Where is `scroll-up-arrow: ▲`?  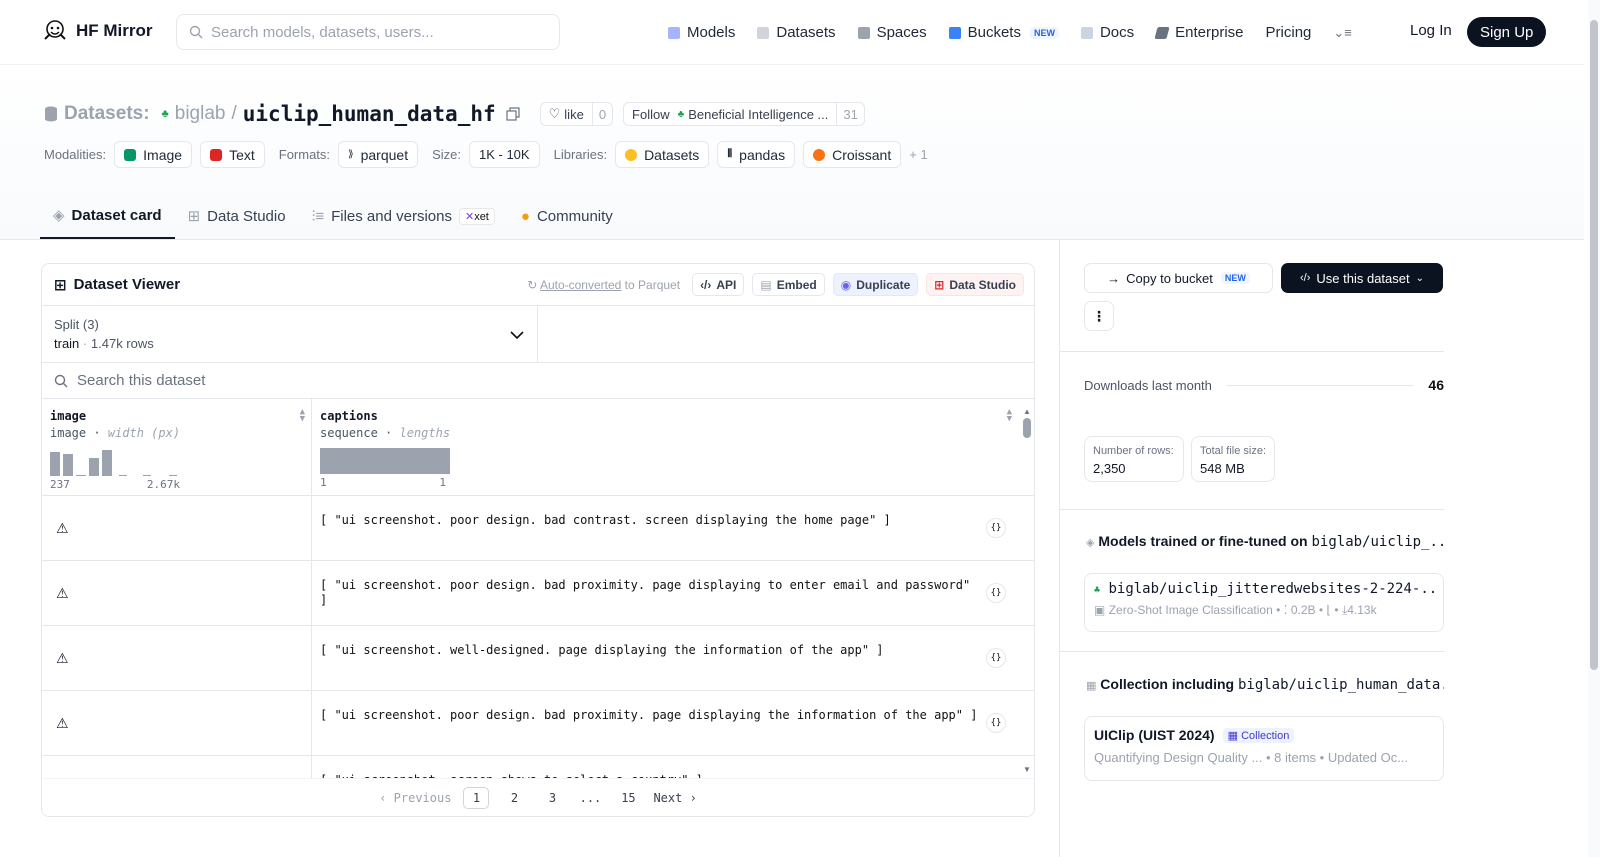 scroll-up-arrow: ▲ is located at coordinates (1027, 411).